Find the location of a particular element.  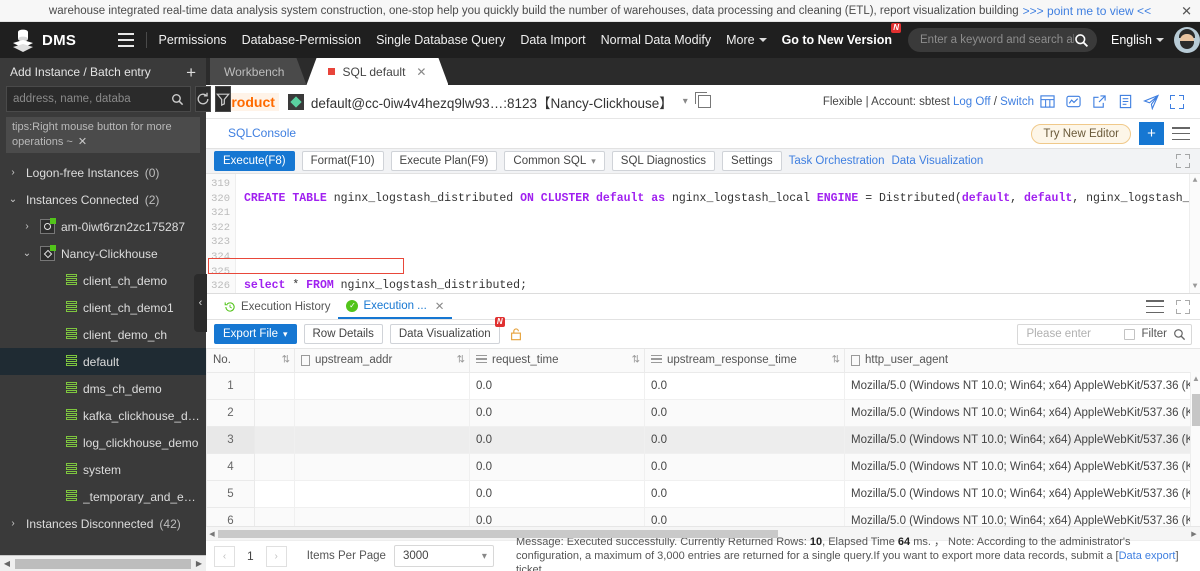

document-icon is located at coordinates (1125, 102).